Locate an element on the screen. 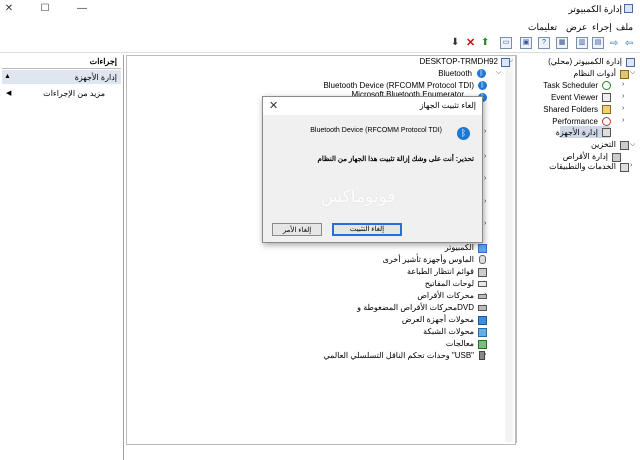  dialog-title: إلغاء تثبيت الجهاز is located at coordinates (447, 105).